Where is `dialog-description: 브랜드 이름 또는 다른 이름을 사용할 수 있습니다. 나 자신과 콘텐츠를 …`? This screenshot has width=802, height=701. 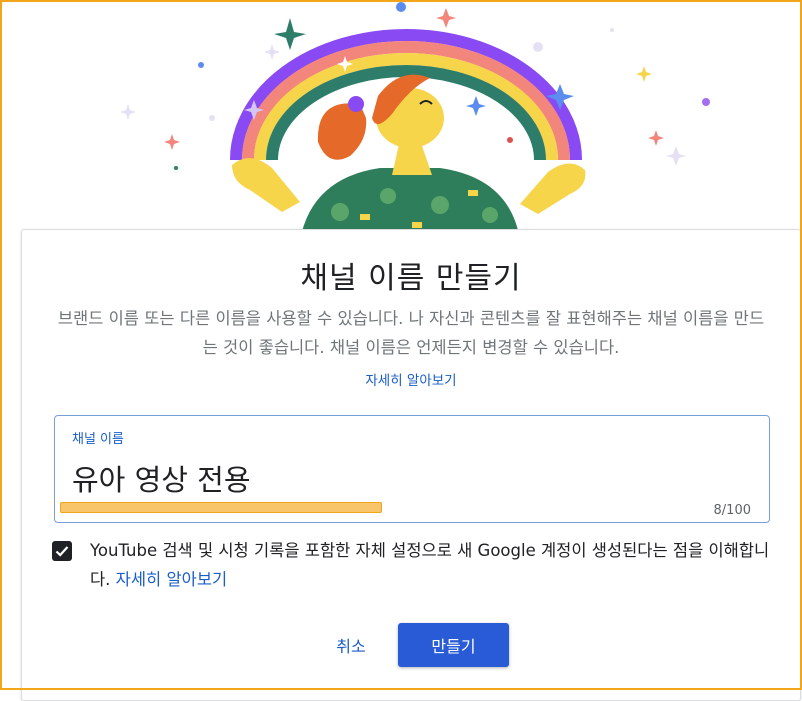
dialog-description: 브랜드 이름 또는 다른 이름을 사용할 수 있습니다. 나 자신과 콘텐츠를 … is located at coordinates (411, 333).